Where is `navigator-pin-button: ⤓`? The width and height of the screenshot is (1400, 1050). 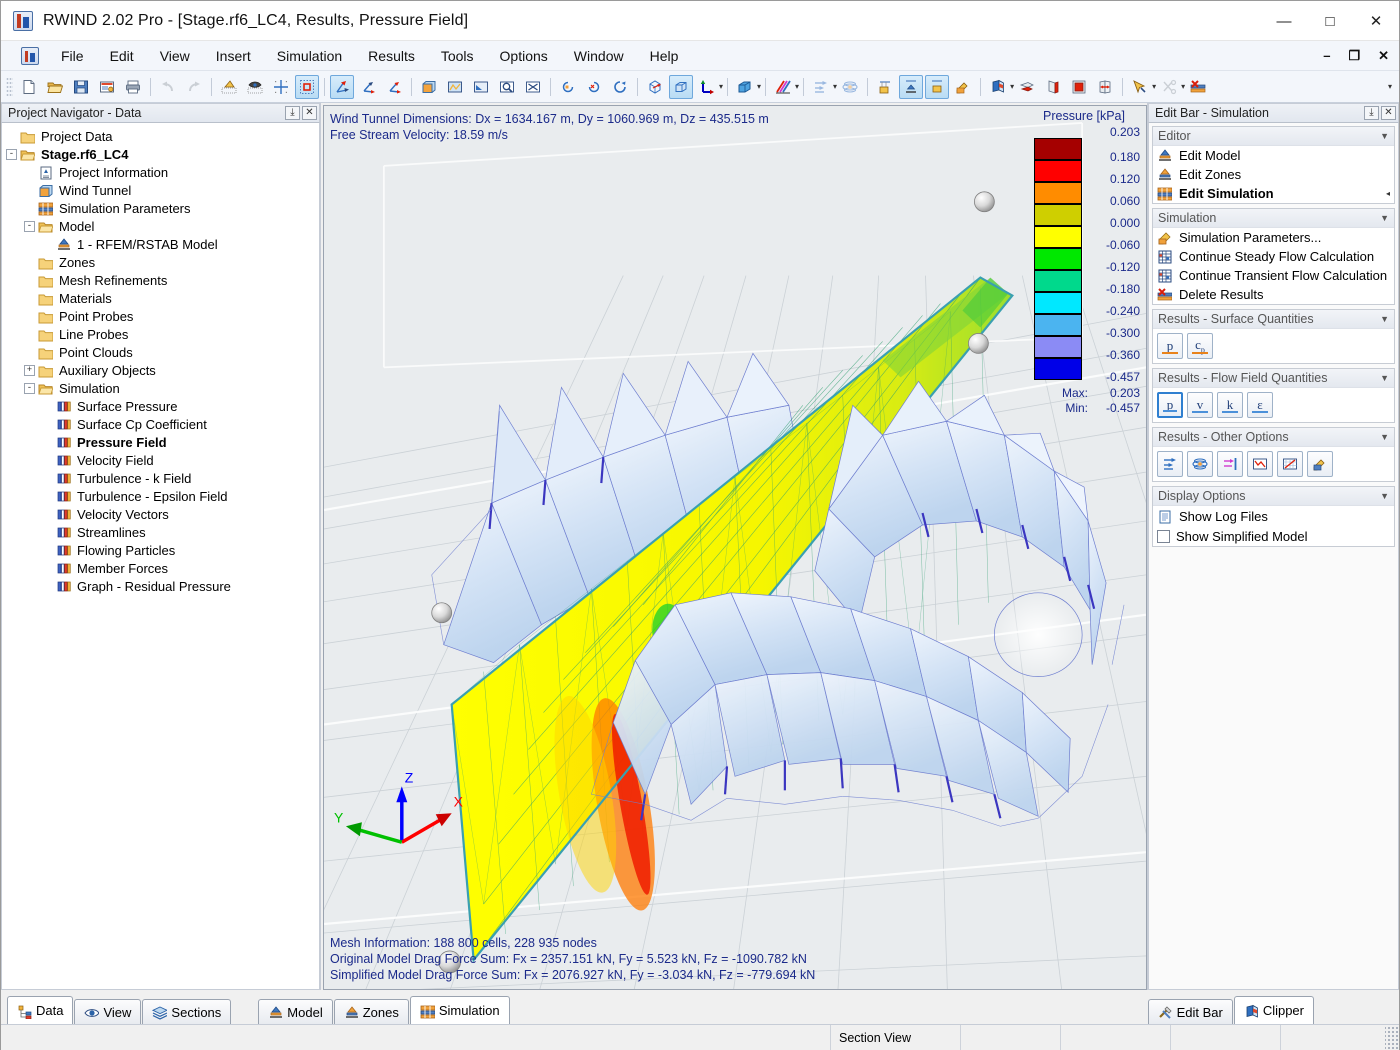
navigator-pin-button: ⤓ is located at coordinates (292, 113).